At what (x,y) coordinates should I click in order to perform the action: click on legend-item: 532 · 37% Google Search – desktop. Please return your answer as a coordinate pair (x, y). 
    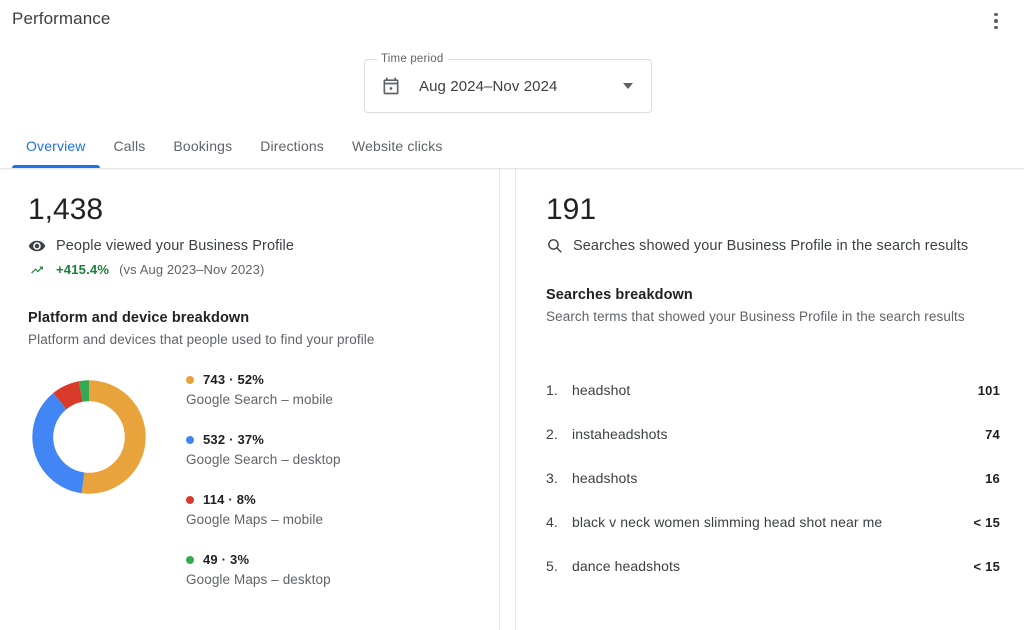
    Looking at the image, I should click on (330, 449).